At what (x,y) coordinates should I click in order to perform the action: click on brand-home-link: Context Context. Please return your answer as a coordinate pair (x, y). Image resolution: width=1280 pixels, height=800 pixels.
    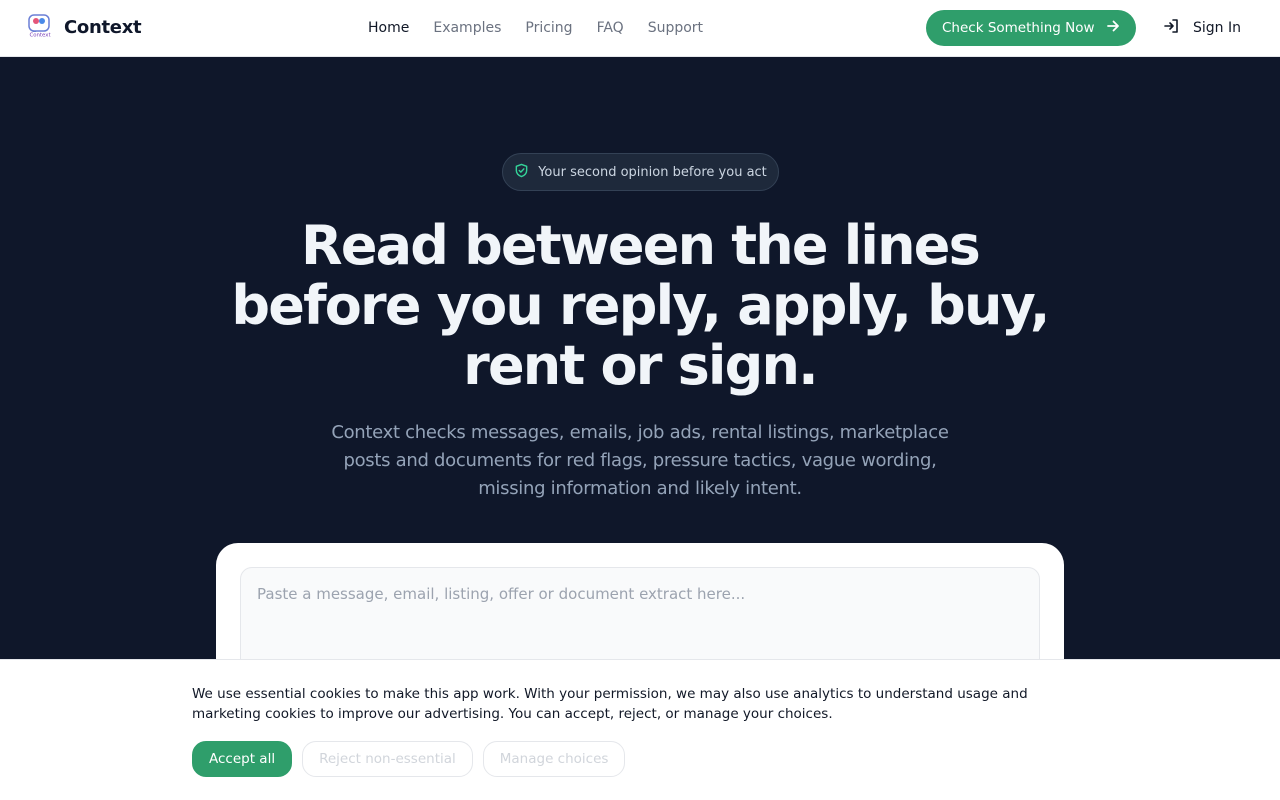
    Looking at the image, I should click on (84, 27).